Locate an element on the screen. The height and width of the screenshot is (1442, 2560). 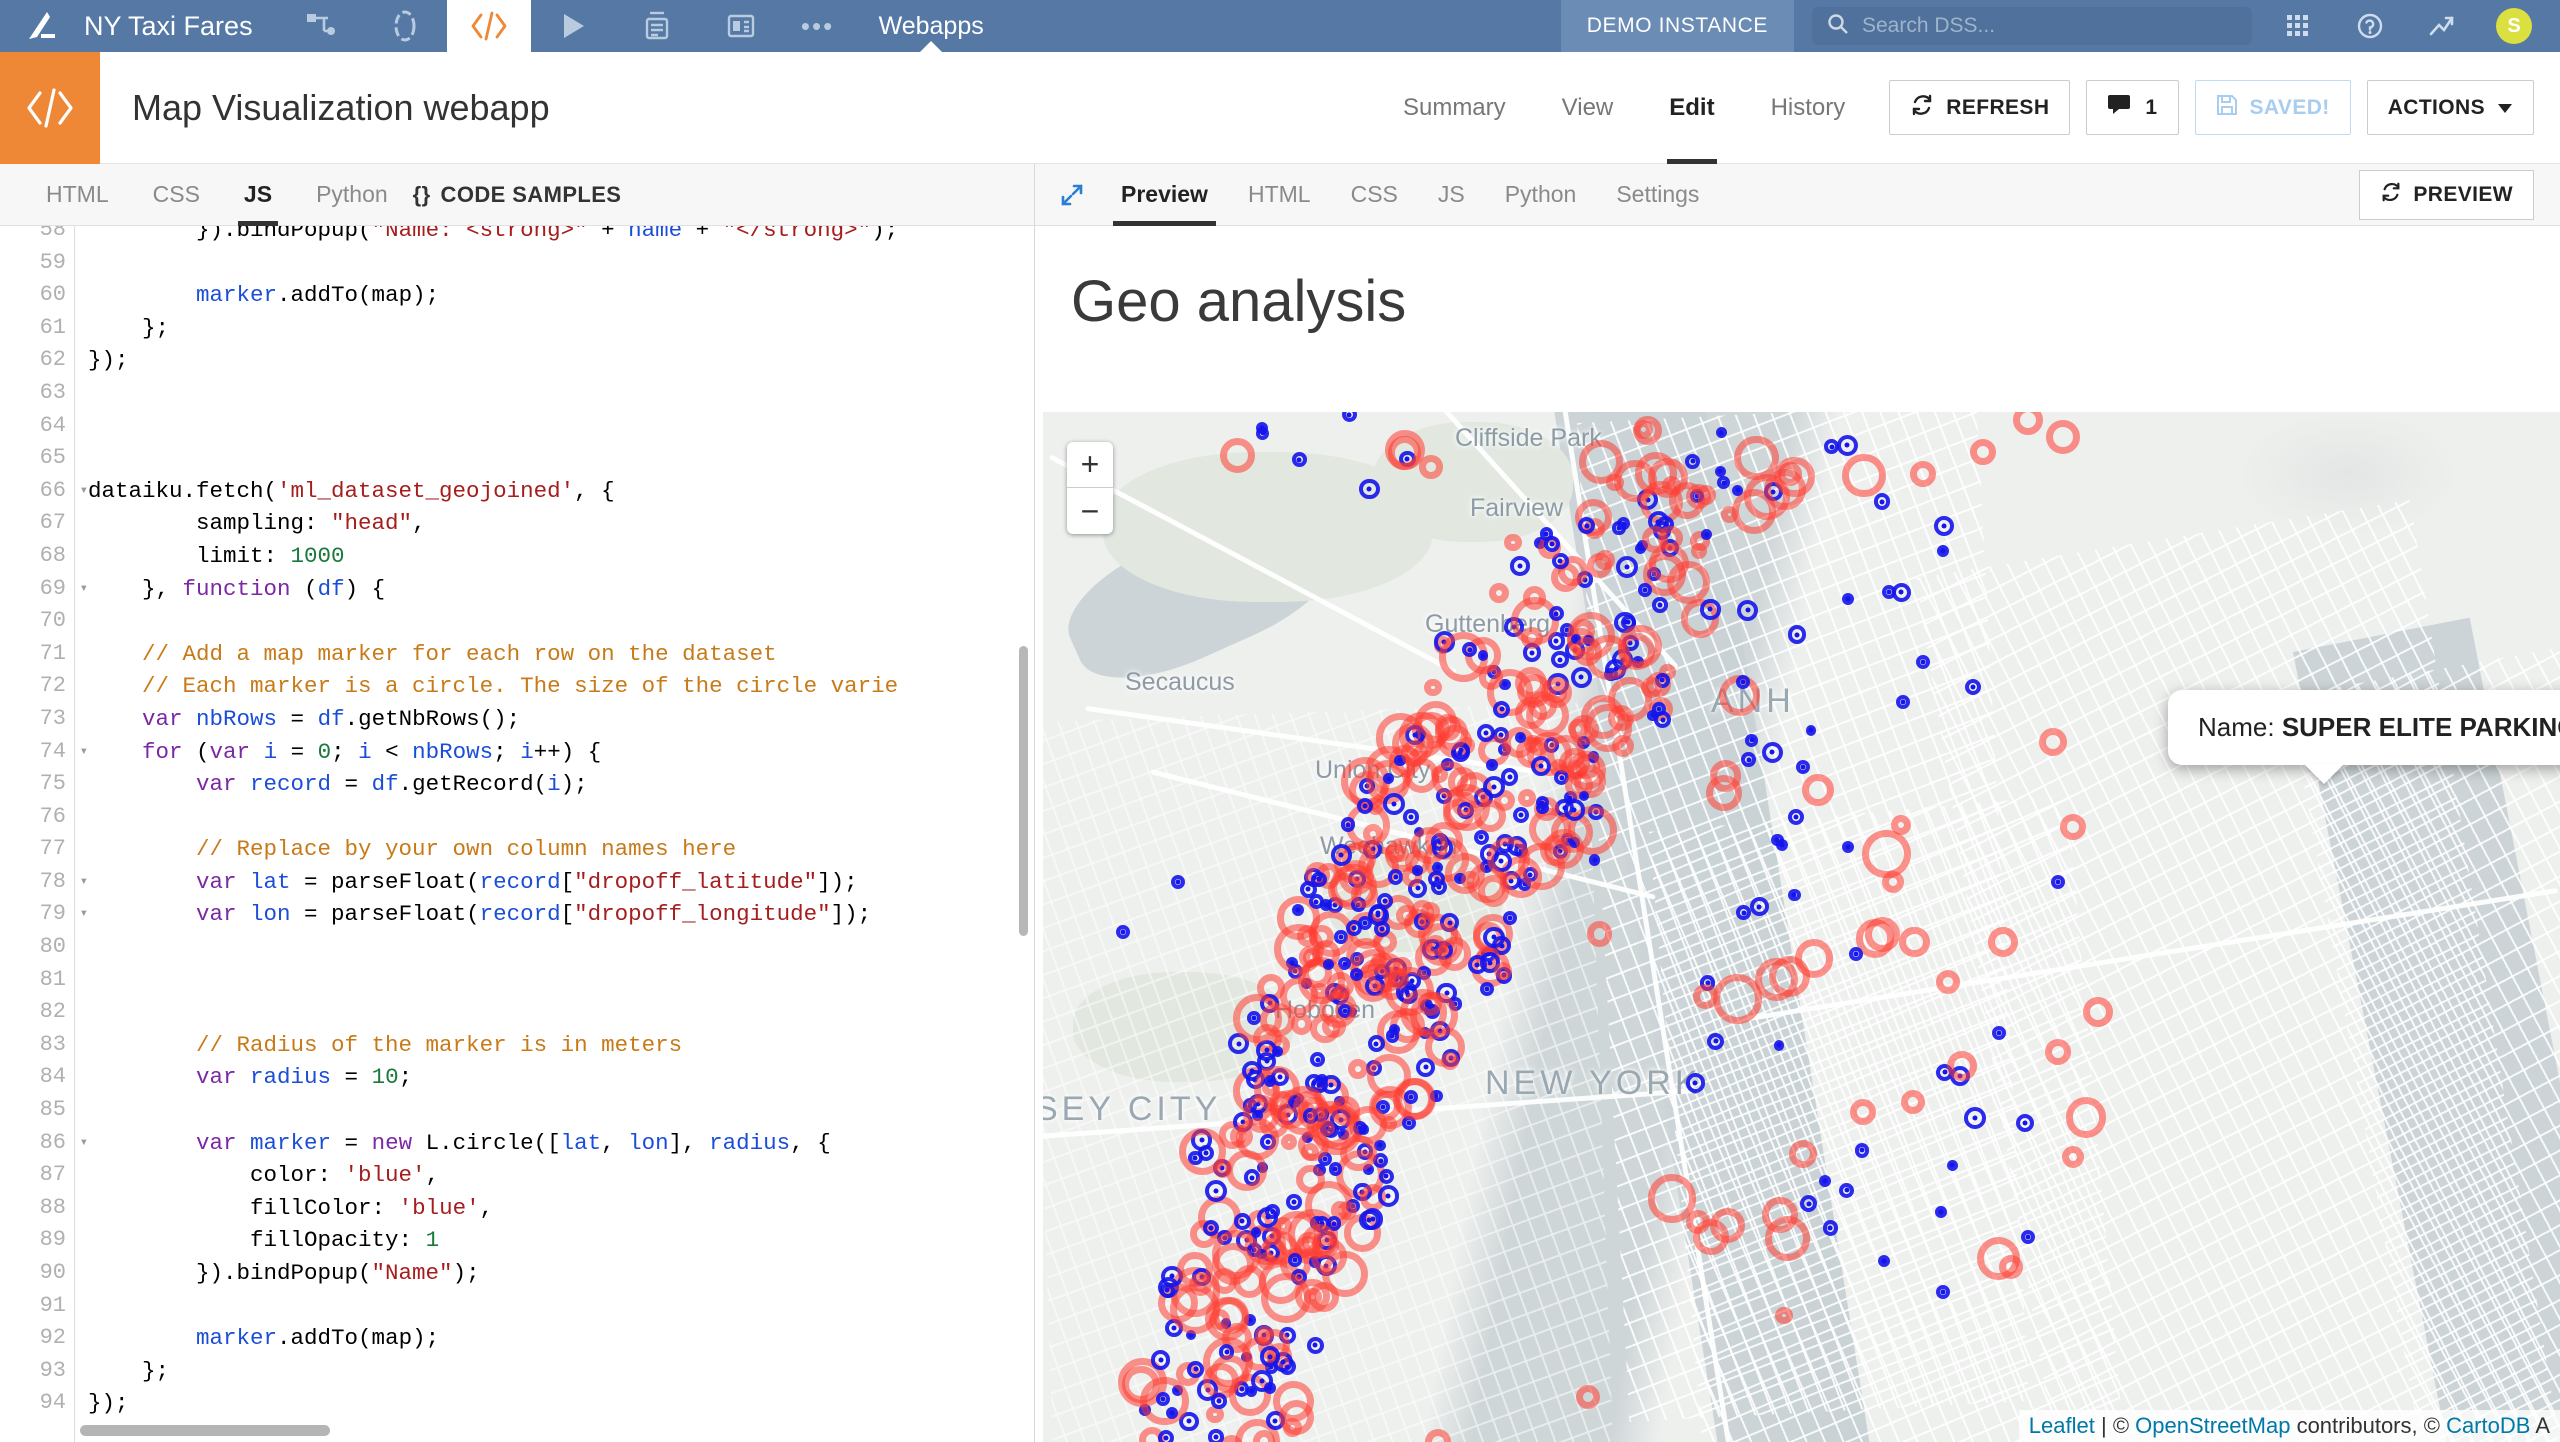
lab-icon is located at coordinates (405, 26).